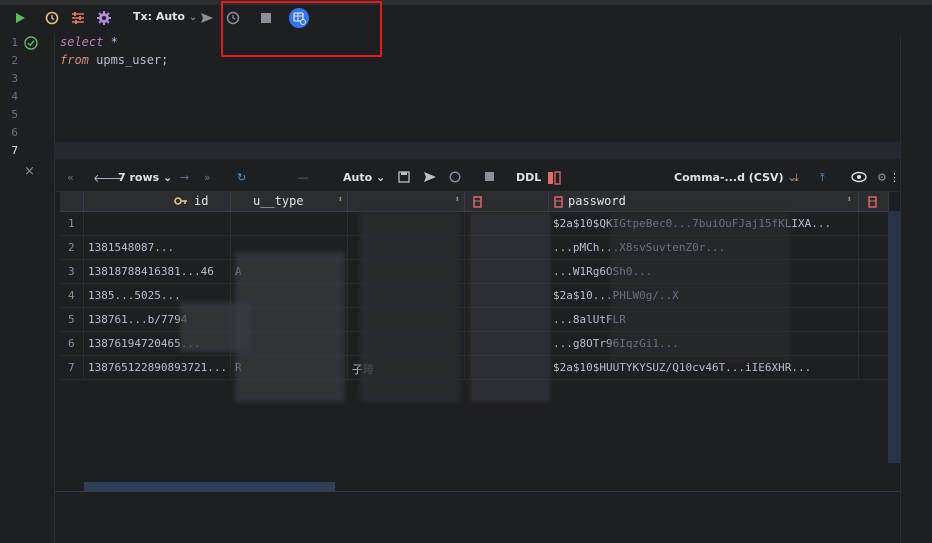 The image size is (932, 543). Describe the element at coordinates (241, 177) in the screenshot. I see `reload-icon: ↻` at that location.